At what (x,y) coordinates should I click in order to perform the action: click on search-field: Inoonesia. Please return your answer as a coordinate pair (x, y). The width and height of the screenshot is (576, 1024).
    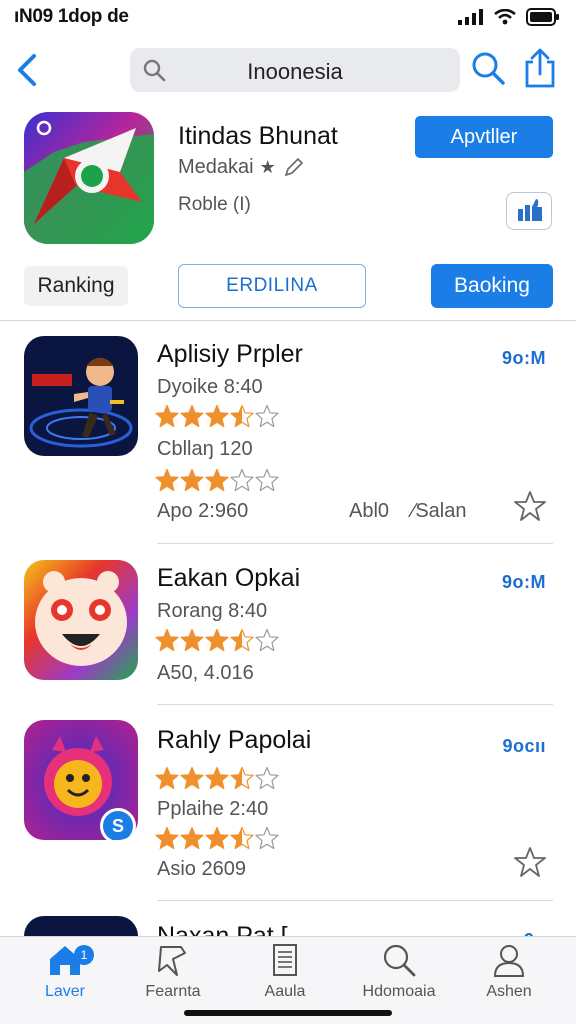
    Looking at the image, I should click on (295, 70).